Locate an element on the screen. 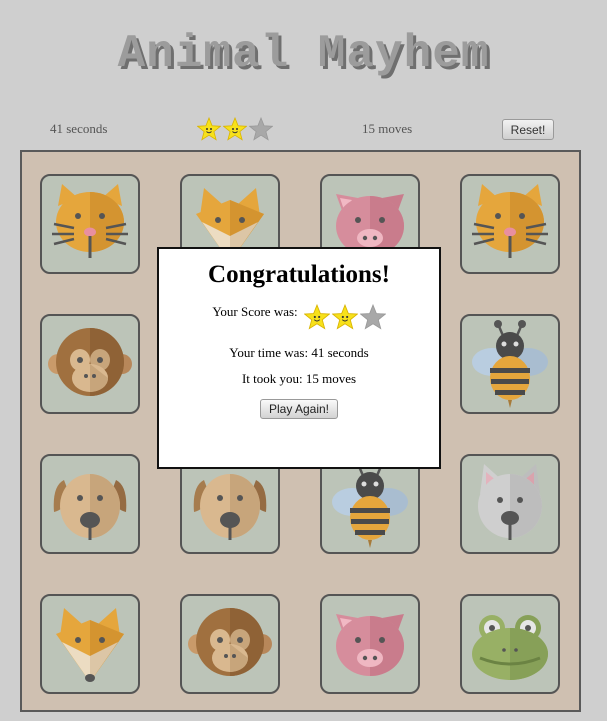 This screenshot has width=607, height=721. star-rating is located at coordinates (235, 131).